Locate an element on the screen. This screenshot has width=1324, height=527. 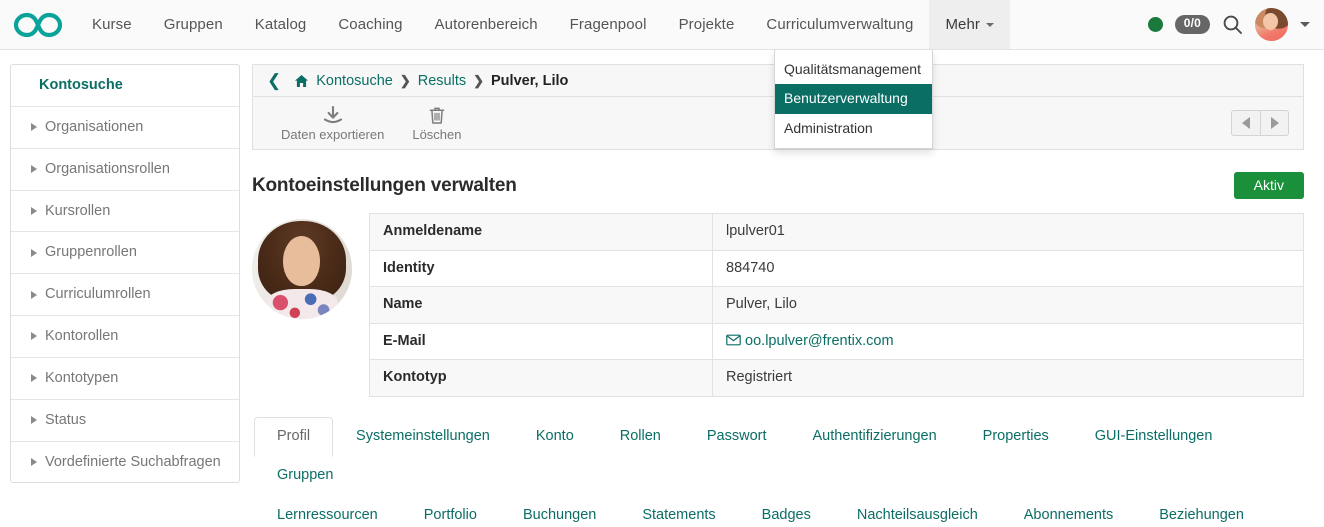
tab-lernressourcen: Lernressourcen is located at coordinates (327, 511).